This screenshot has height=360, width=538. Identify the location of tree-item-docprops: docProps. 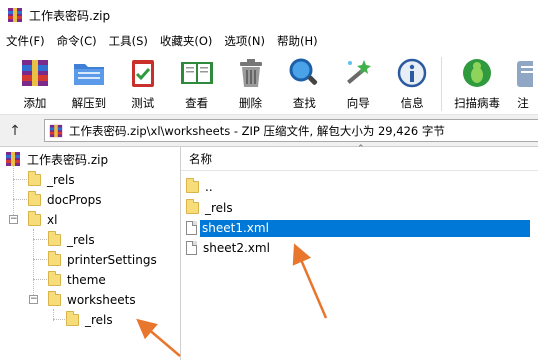
(64, 200).